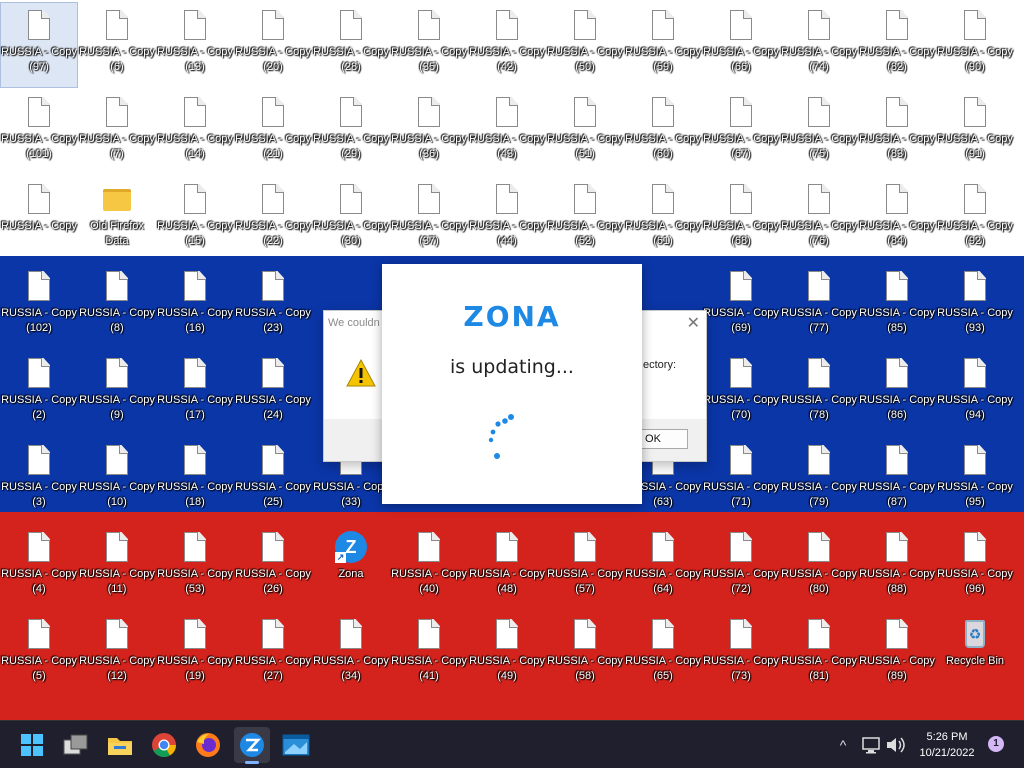 This screenshot has width=1024, height=768. I want to click on desktop-icon: RUSSIA - Copy (29), so click(351, 132).